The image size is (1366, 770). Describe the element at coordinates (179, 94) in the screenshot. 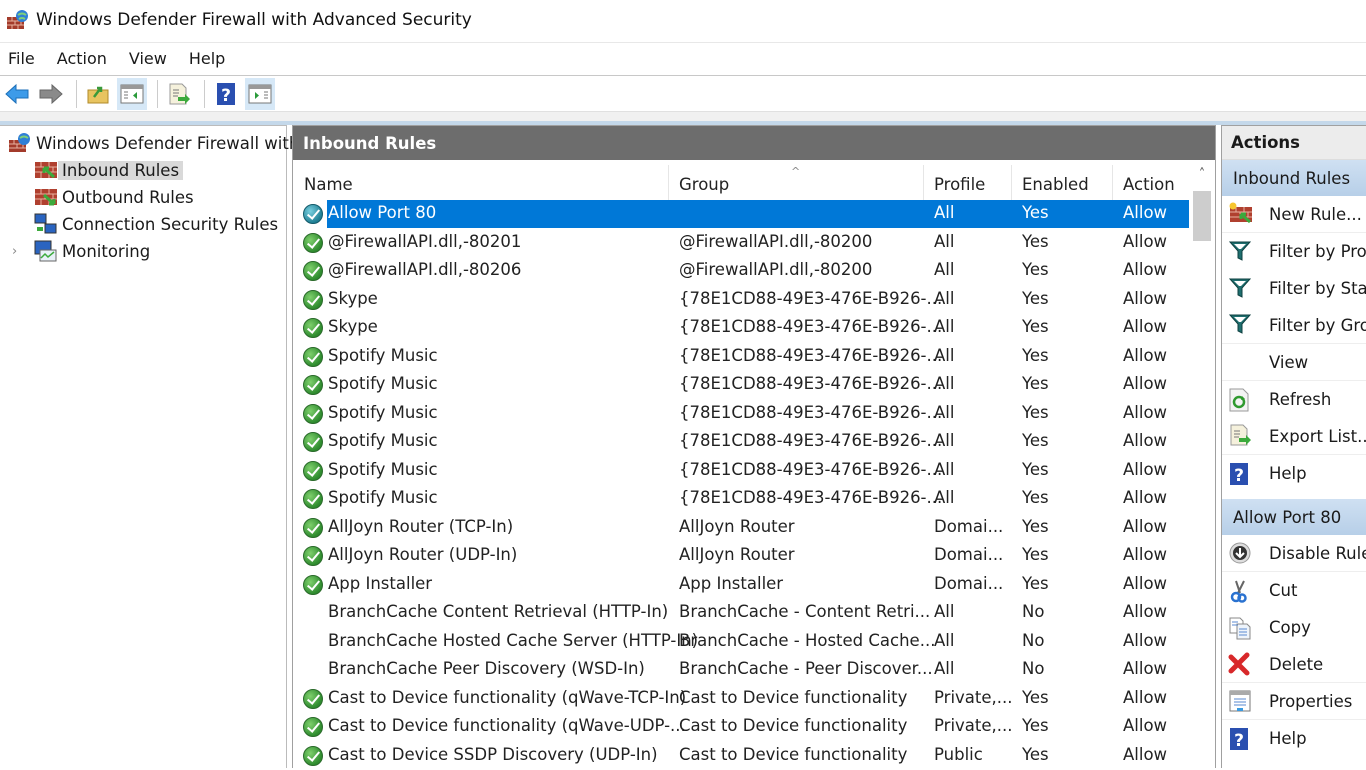

I see `export-list-button` at that location.